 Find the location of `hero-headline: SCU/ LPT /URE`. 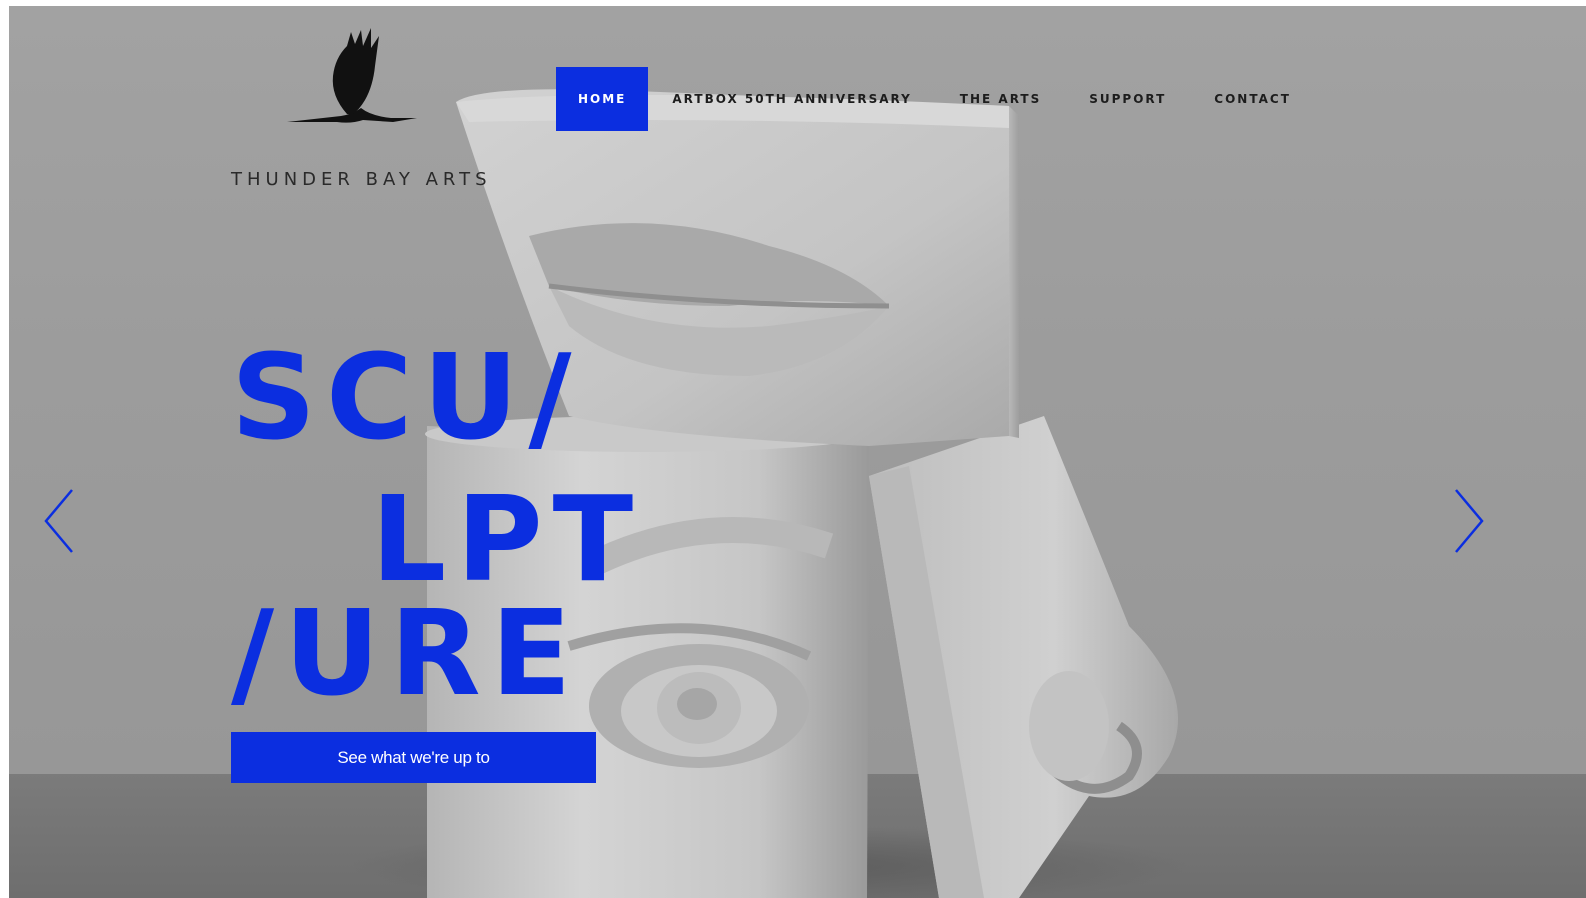

hero-headline: SCU/ LPT /URE is located at coordinates (441, 519).